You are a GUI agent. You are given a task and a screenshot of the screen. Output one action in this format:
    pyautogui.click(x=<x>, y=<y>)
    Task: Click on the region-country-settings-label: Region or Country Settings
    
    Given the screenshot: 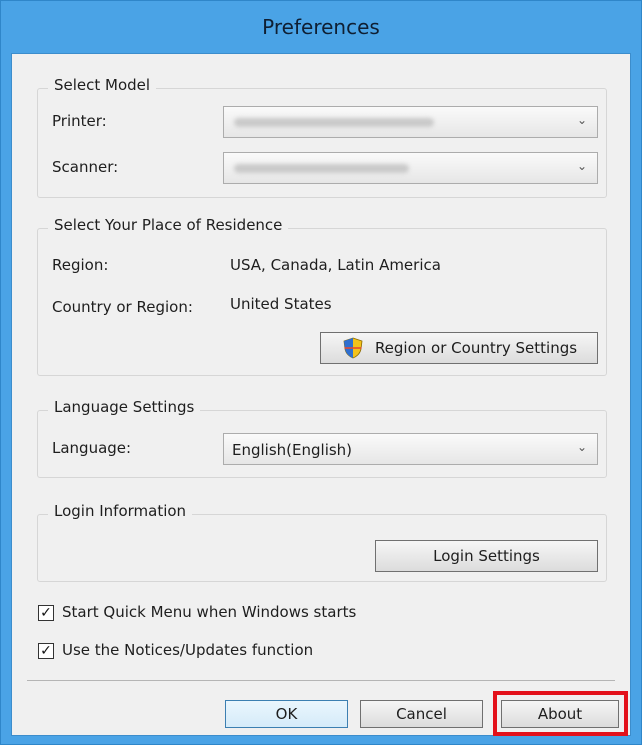 What is the action you would take?
    pyautogui.click(x=476, y=348)
    